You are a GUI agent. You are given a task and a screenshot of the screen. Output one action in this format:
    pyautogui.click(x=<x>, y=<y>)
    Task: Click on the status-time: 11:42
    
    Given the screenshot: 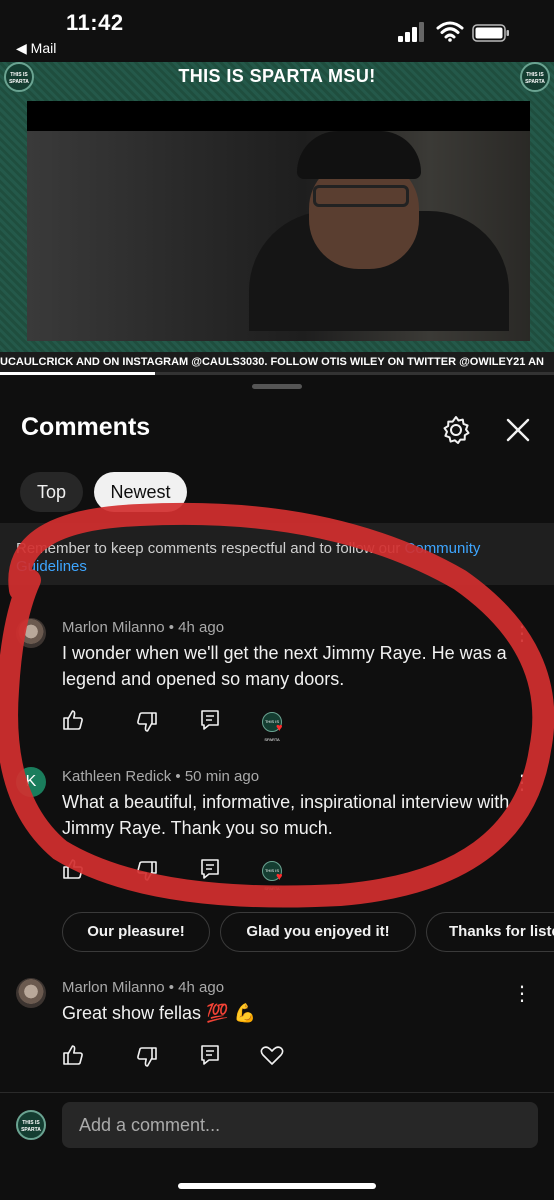 What is the action you would take?
    pyautogui.click(x=95, y=22)
    